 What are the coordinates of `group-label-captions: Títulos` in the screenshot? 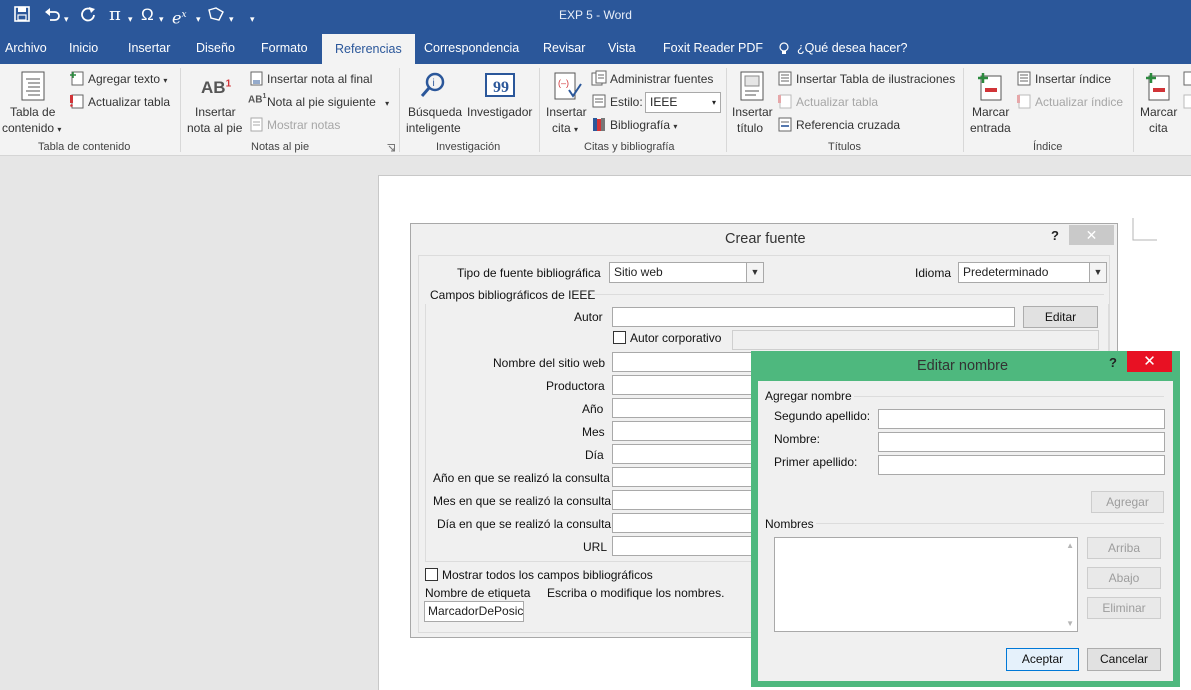 It's located at (845, 147).